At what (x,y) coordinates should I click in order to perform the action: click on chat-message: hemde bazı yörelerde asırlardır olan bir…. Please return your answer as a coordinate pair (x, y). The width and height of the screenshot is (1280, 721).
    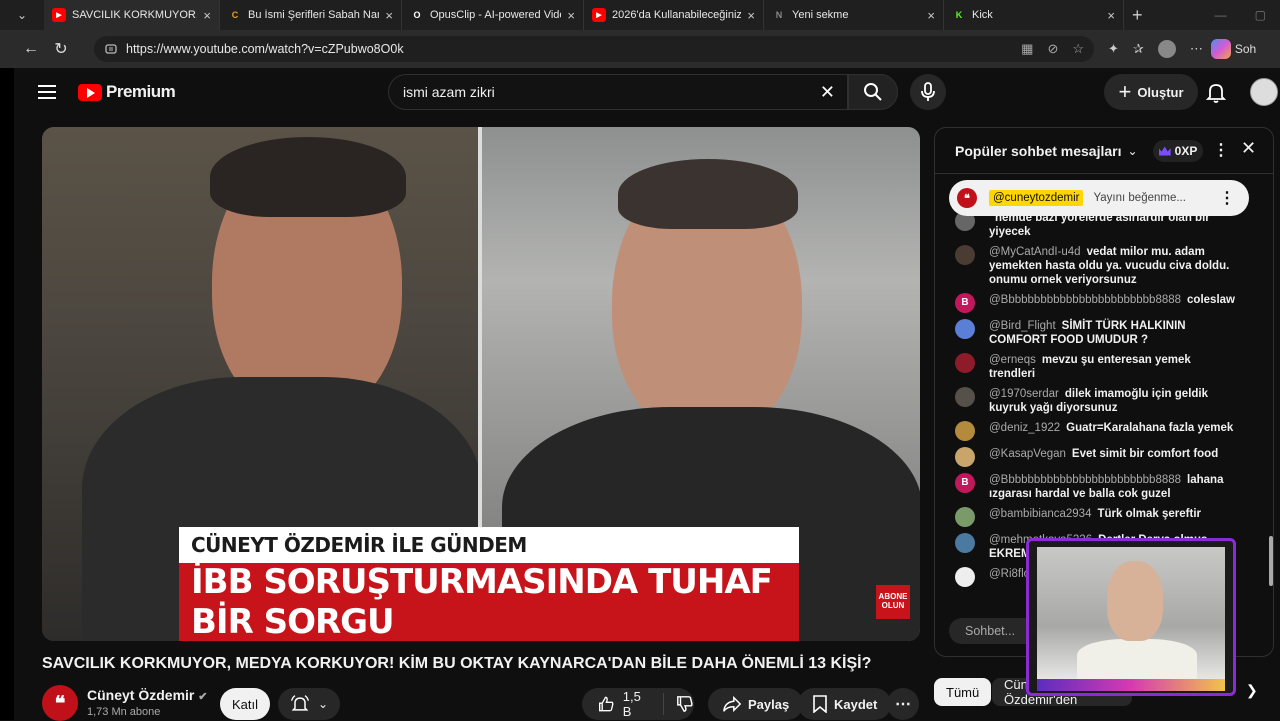
    Looking at the image, I should click on (1100, 228).